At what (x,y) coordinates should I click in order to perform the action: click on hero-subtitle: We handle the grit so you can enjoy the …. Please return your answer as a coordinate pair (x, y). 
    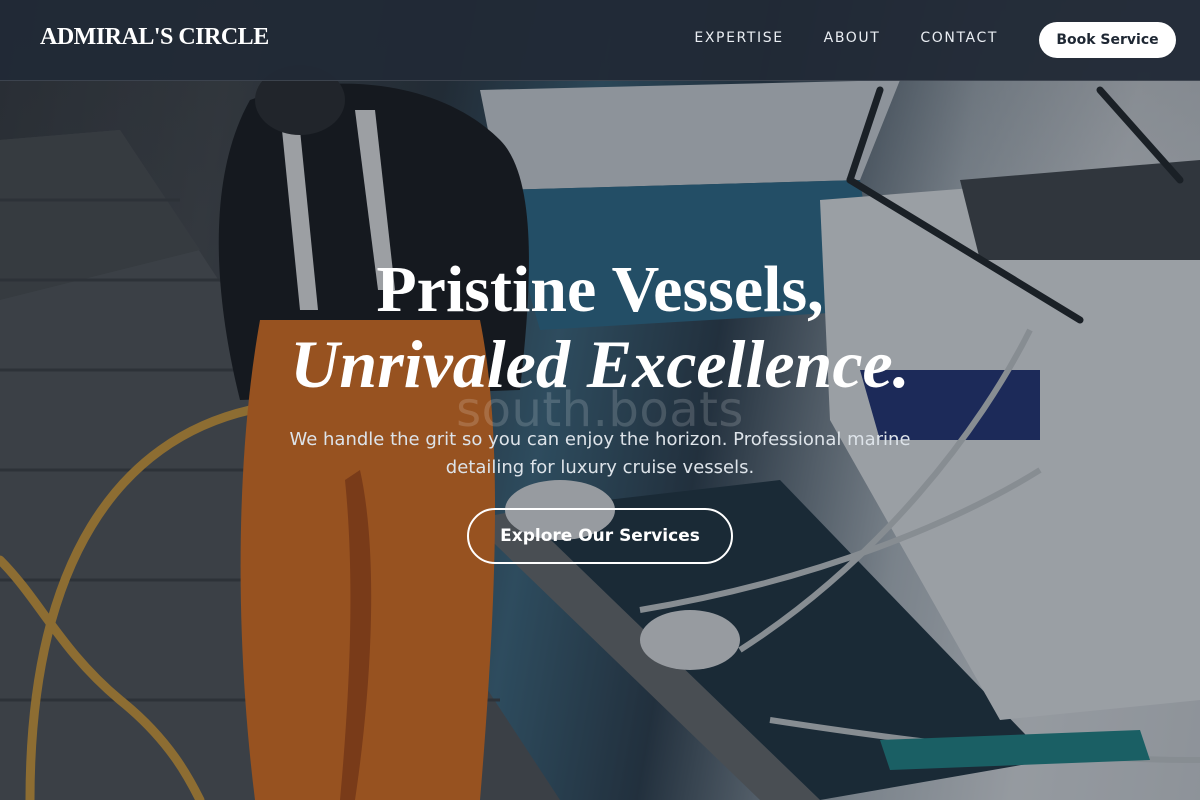
    Looking at the image, I should click on (600, 453).